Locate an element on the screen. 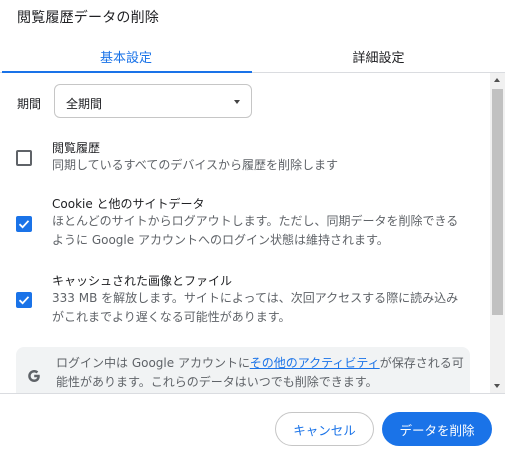 The width and height of the screenshot is (505, 457). tab-bar: 基本設定 詳細設定 is located at coordinates (252, 56).